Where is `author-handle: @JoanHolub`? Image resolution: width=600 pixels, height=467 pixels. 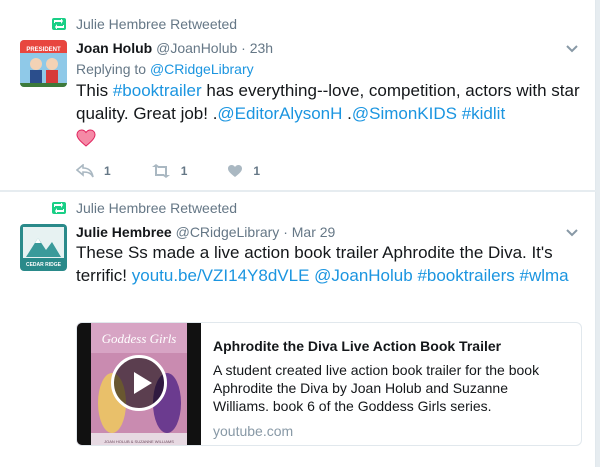 author-handle: @JoanHolub is located at coordinates (196, 48).